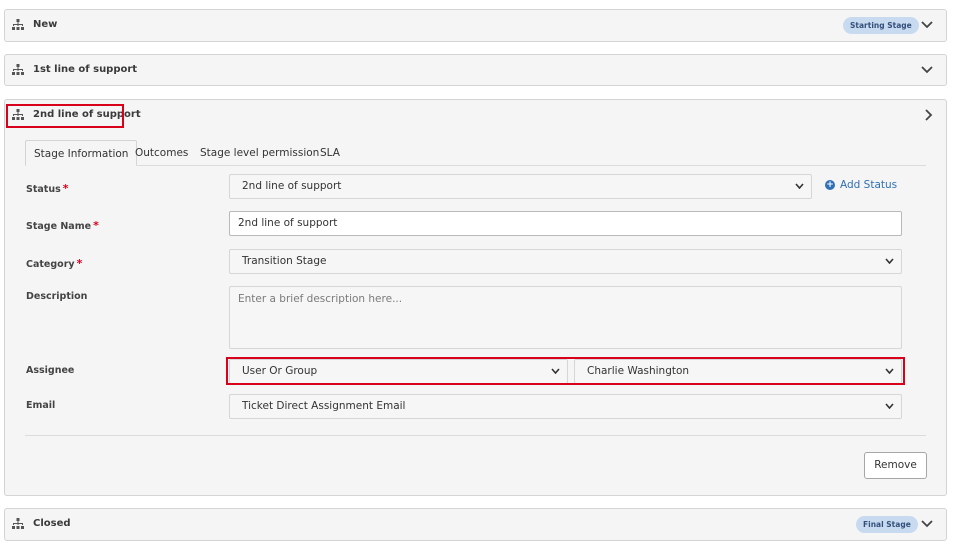  I want to click on status-select: 2nd line of support, so click(520, 186).